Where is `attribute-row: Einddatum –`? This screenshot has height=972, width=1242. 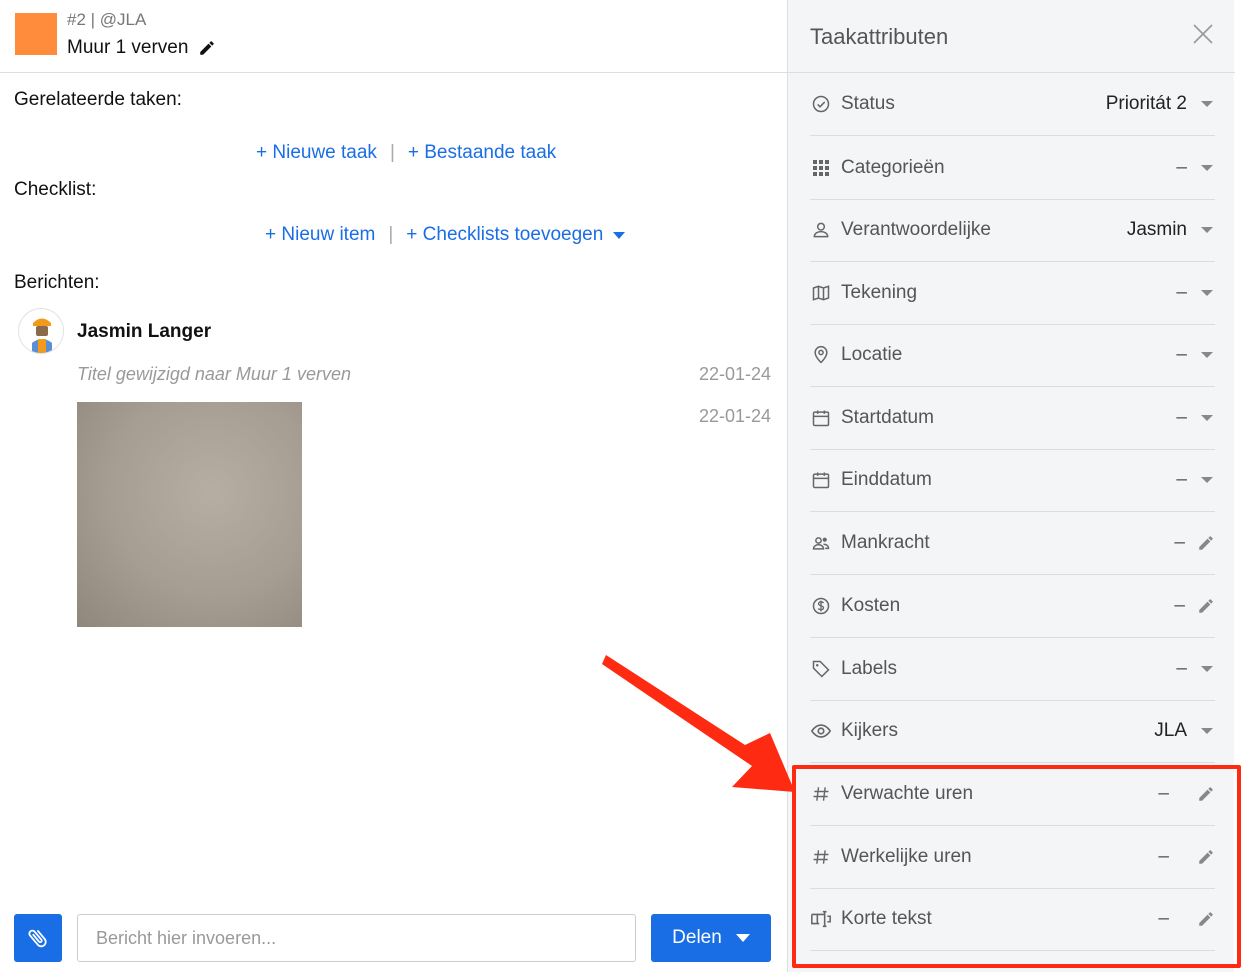
attribute-row: Einddatum – is located at coordinates (1012, 480).